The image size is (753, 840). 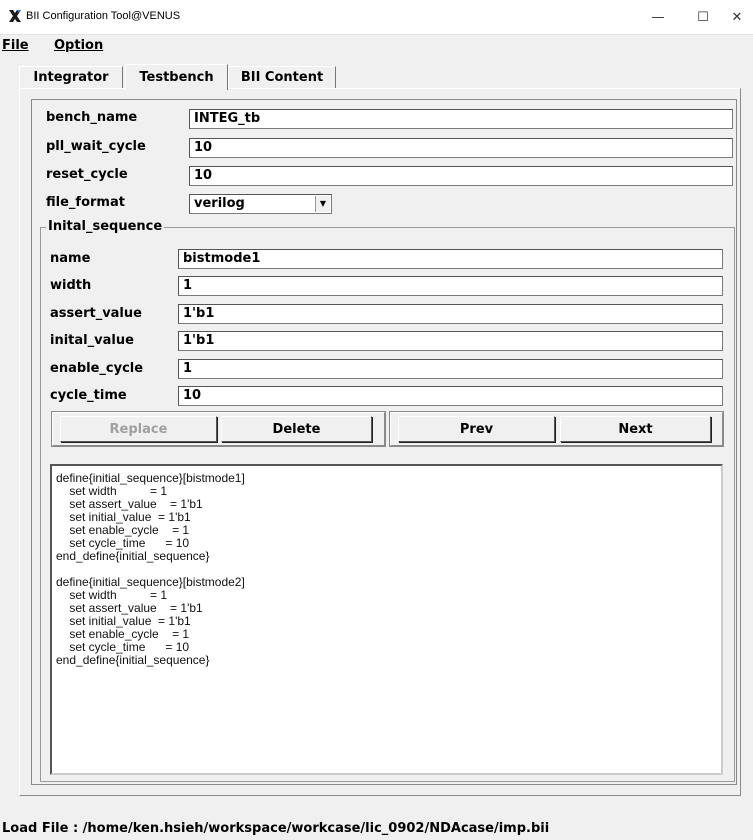 What do you see at coordinates (105, 226) in the screenshot?
I see `initial-sequence-title: Inital_sequence` at bounding box center [105, 226].